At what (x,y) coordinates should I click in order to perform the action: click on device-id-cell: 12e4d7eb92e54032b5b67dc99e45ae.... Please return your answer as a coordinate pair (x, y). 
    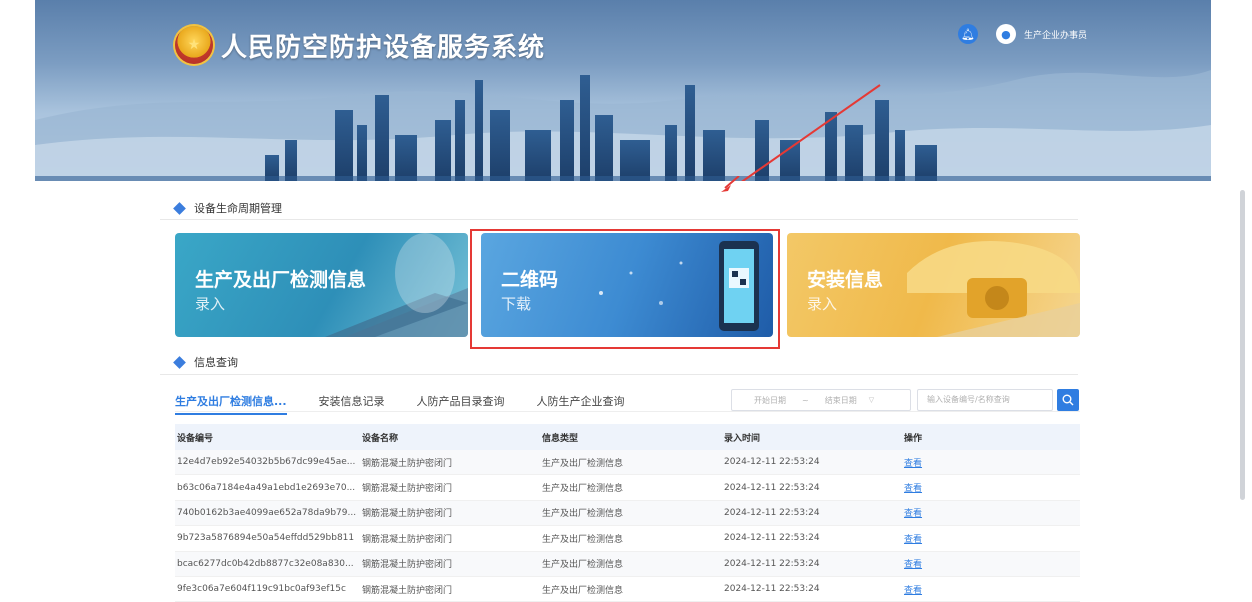
    Looking at the image, I should click on (266, 462).